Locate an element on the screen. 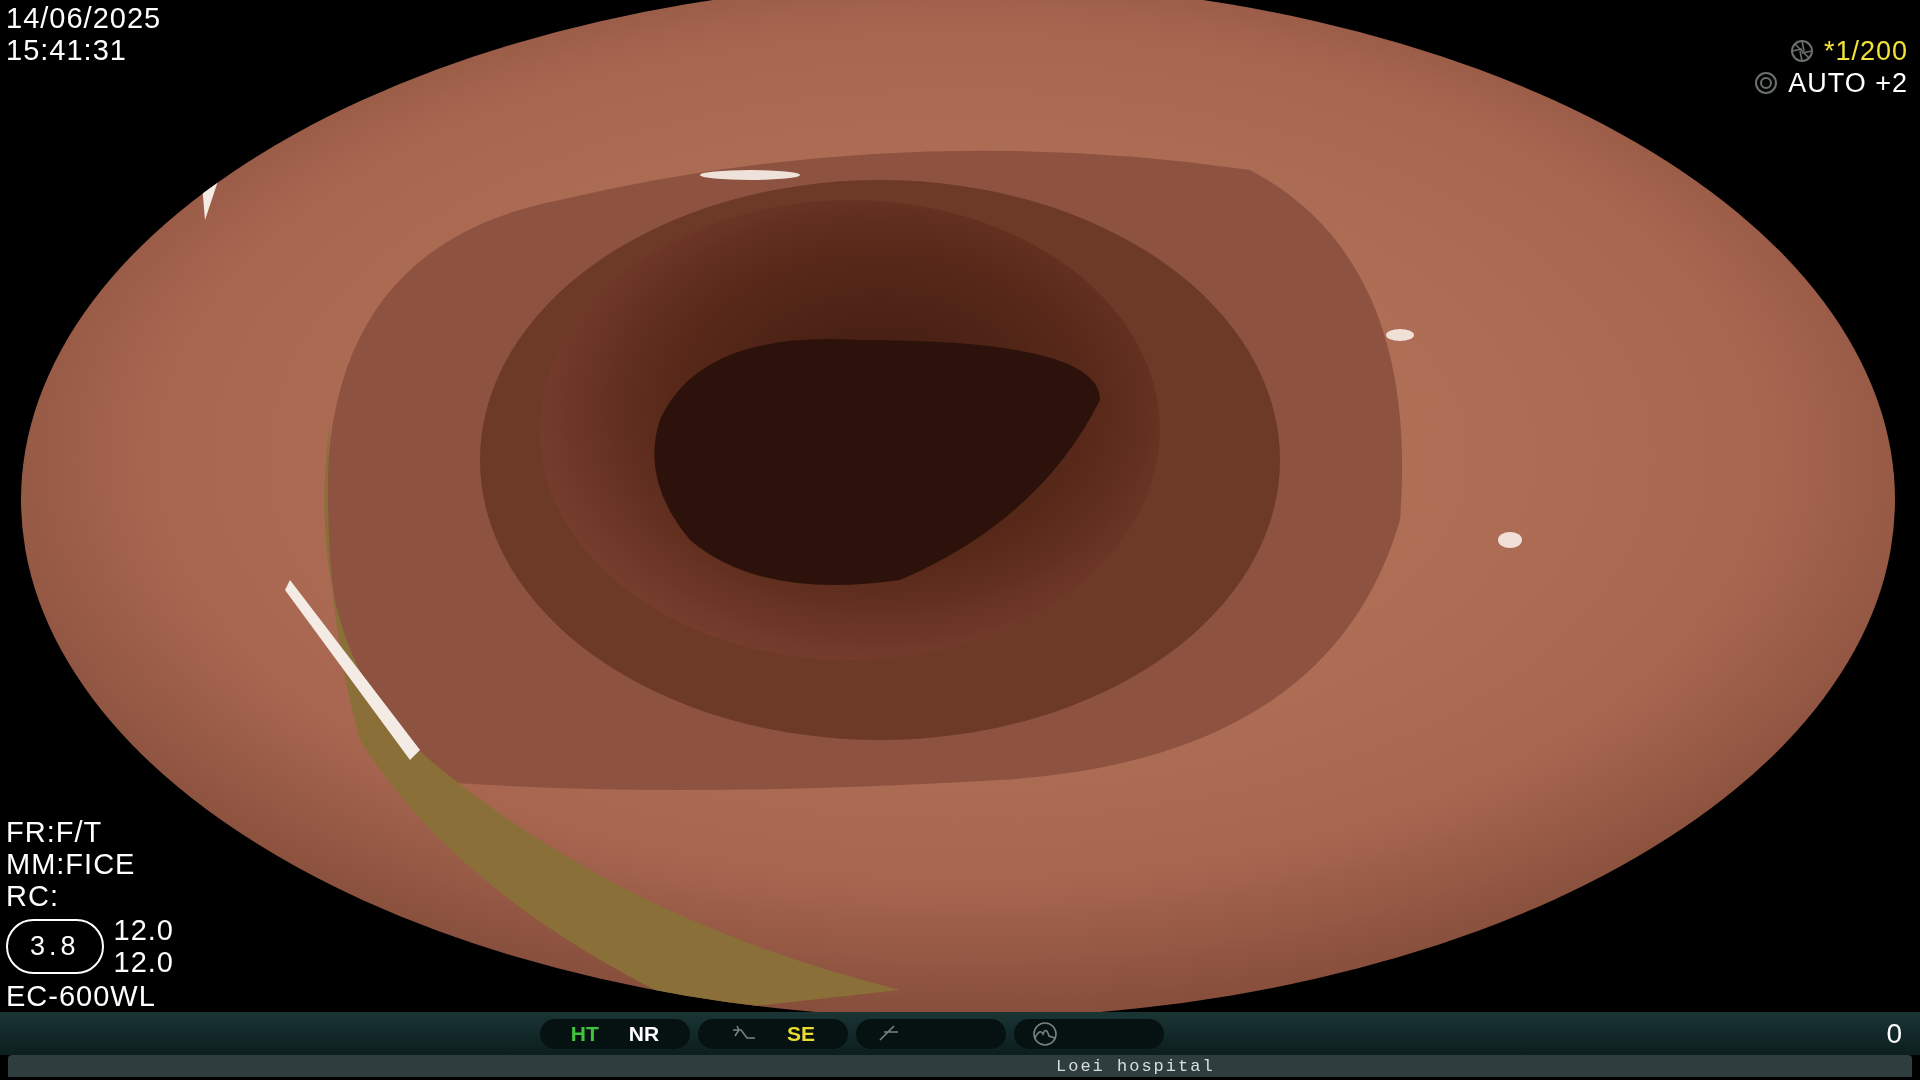 This screenshot has height=1080, width=1920. scope-model-text: EC-600WL is located at coordinates (81, 996).